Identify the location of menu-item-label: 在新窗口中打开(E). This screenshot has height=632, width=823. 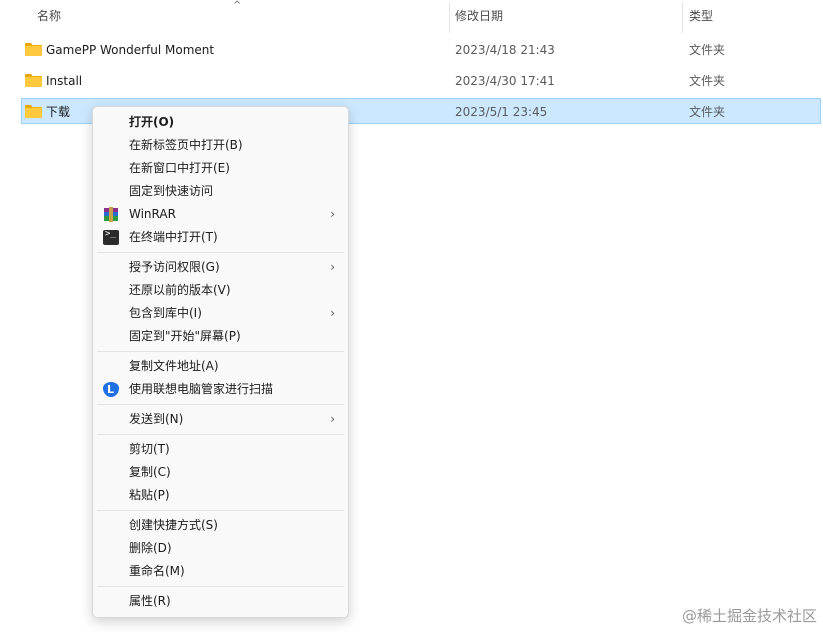
(179, 168).